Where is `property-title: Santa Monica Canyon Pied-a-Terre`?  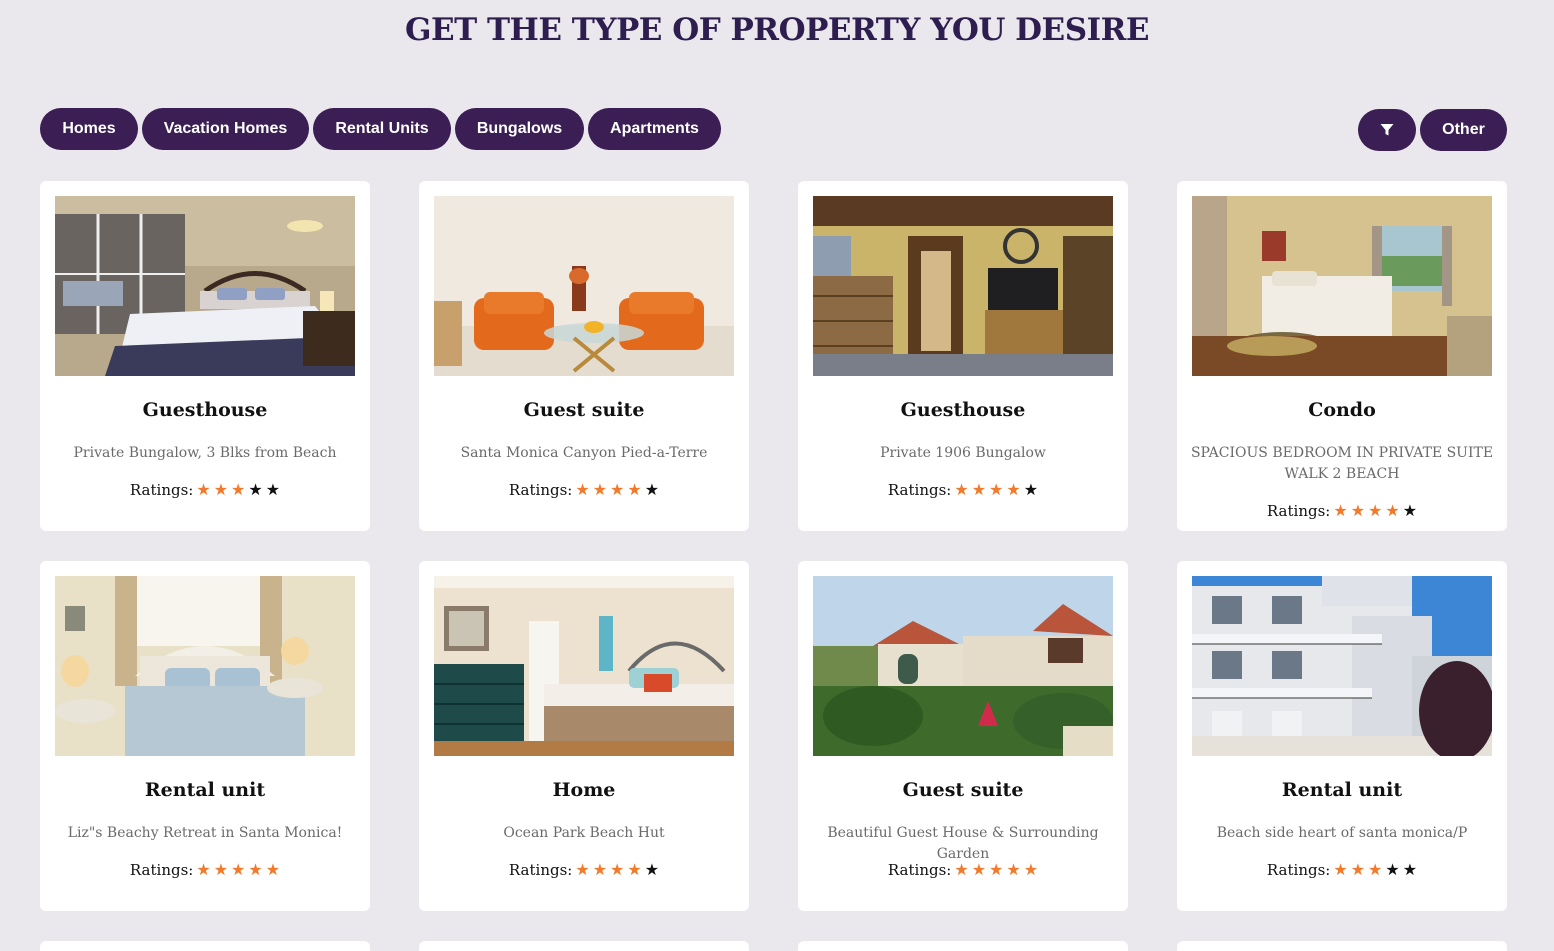
property-title: Santa Monica Canyon Pied-a-Terre is located at coordinates (584, 453).